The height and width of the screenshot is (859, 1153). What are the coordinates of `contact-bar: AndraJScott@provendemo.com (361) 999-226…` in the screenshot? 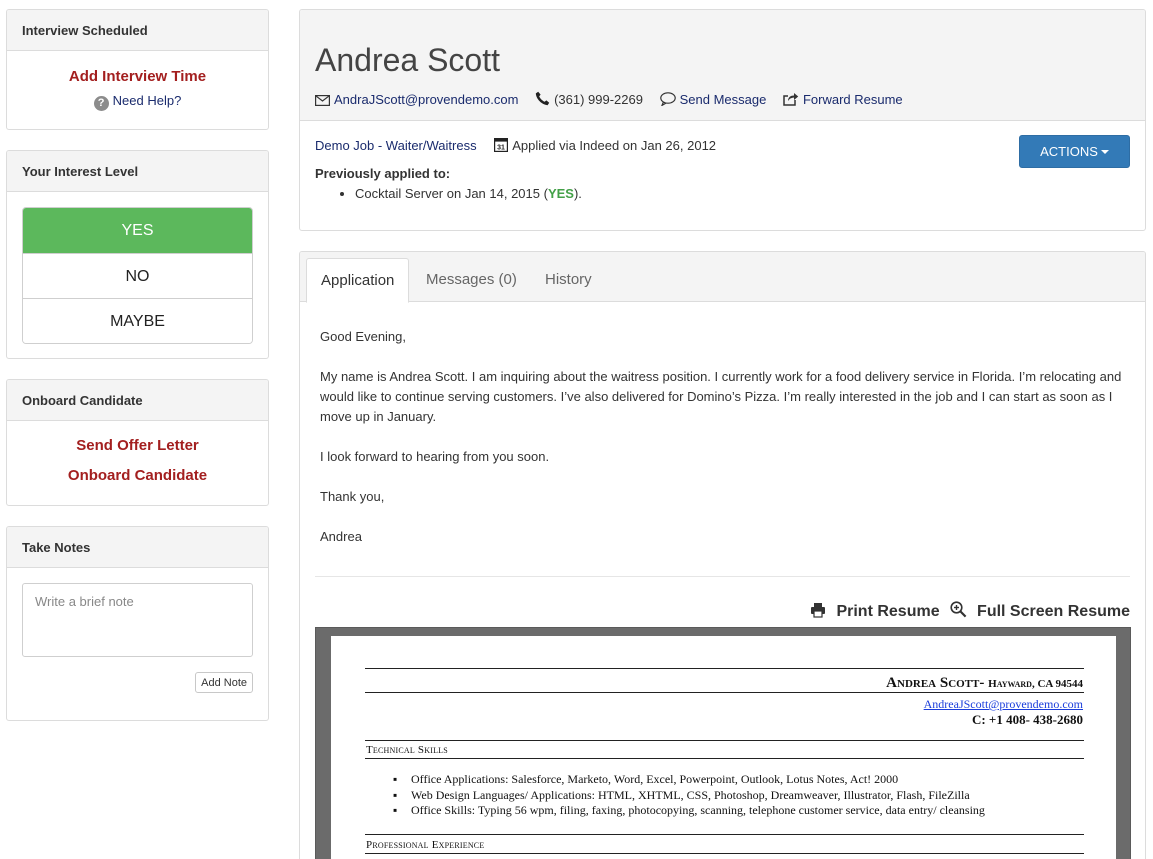 It's located at (730, 99).